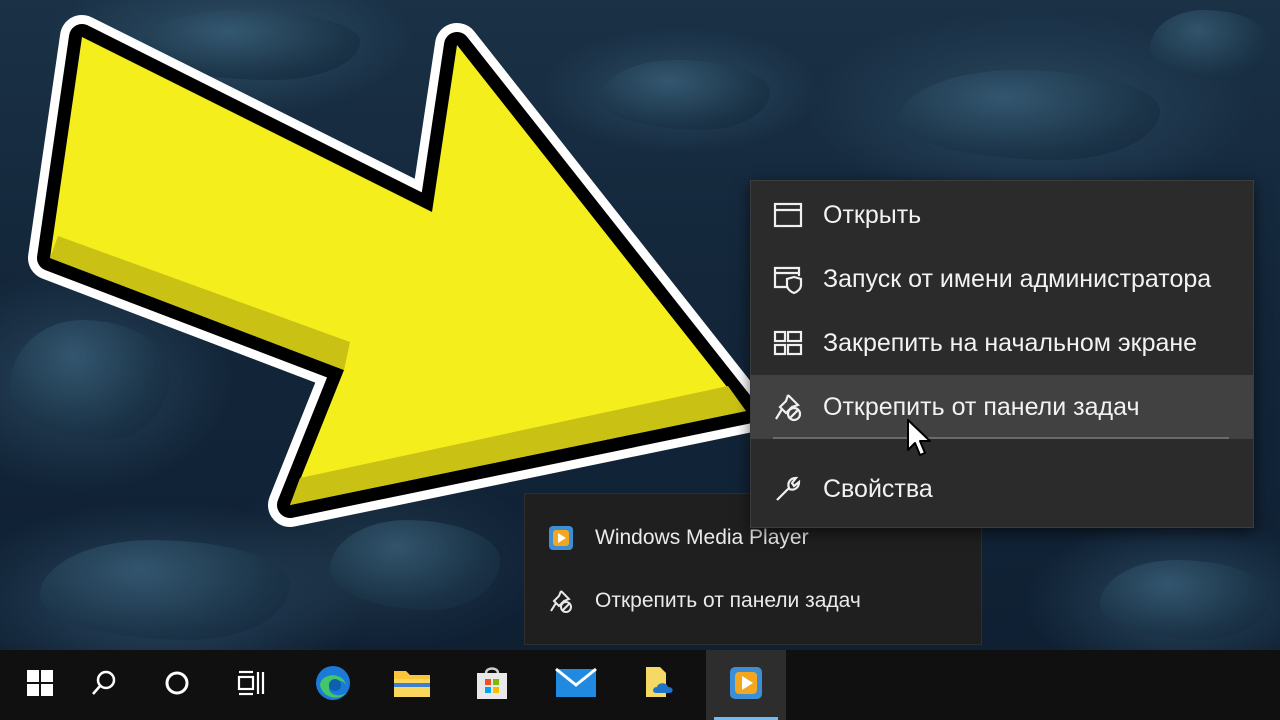 Image resolution: width=1280 pixels, height=720 pixels. I want to click on jump-item-label: Открепить от панели задач, so click(728, 600).